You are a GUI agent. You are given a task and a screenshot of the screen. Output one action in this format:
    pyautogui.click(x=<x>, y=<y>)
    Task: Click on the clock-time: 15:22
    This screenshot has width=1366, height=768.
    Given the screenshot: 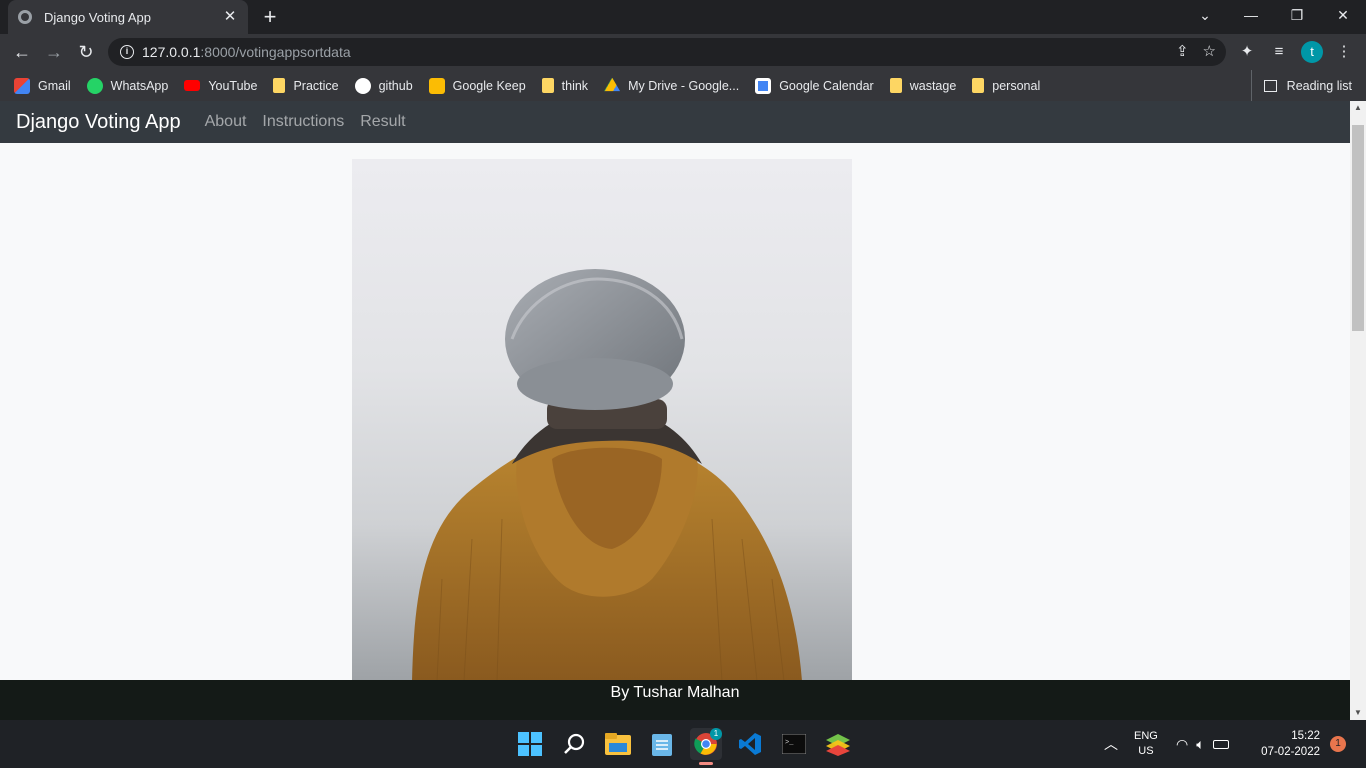 What is the action you would take?
    pyautogui.click(x=1305, y=736)
    